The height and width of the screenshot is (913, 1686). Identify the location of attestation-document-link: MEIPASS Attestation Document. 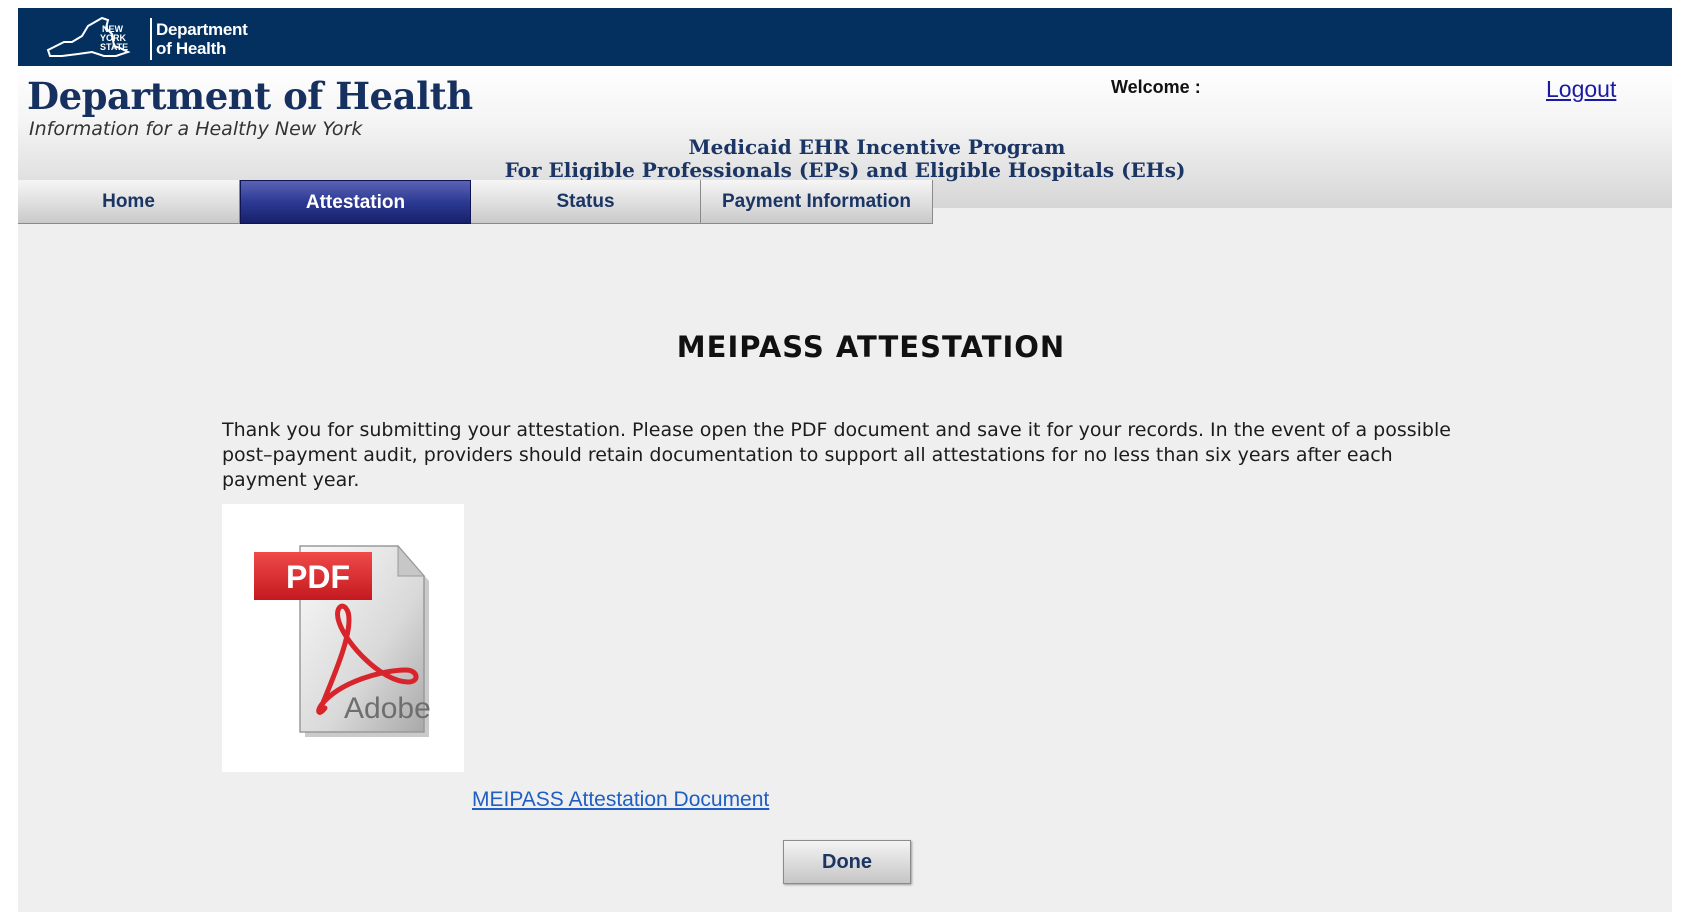
(620, 800).